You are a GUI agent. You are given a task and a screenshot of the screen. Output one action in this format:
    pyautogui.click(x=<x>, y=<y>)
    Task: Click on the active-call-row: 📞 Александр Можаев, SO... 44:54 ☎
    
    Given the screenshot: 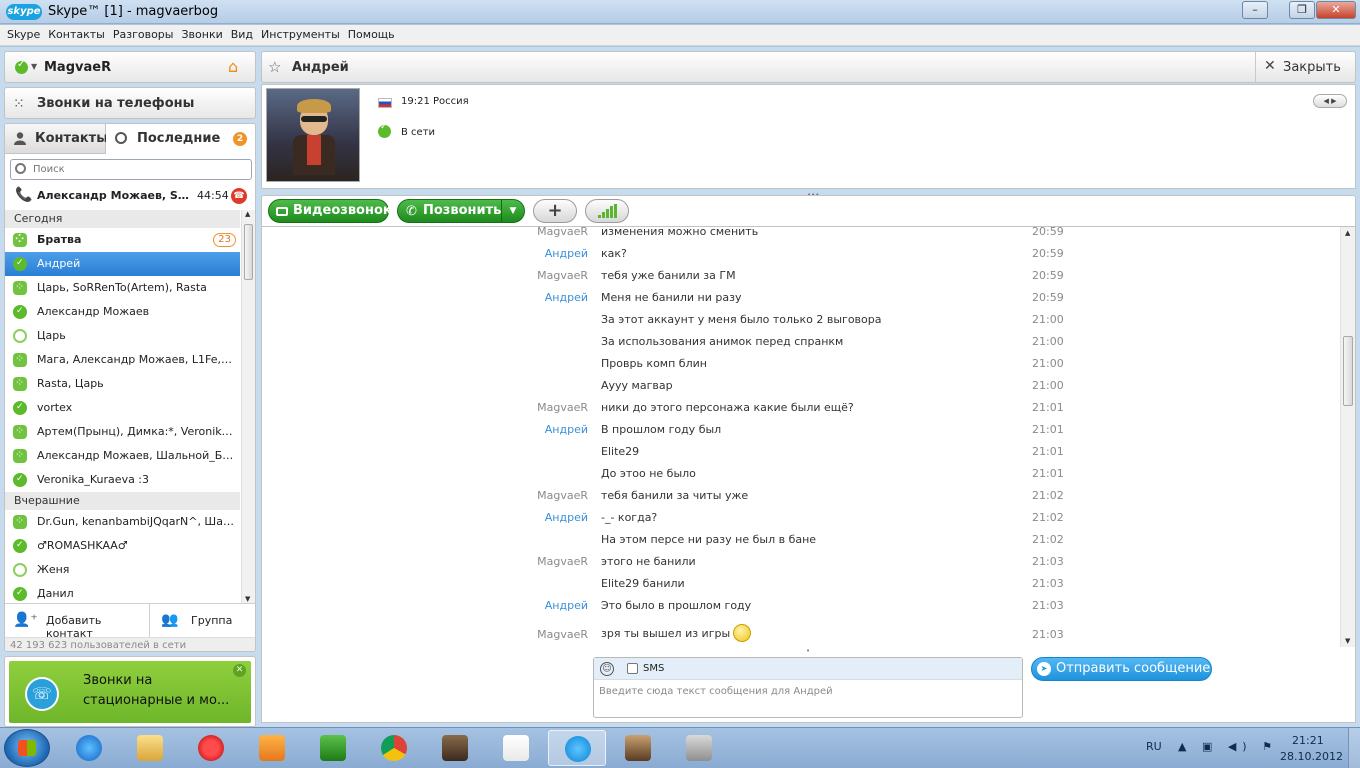 What is the action you would take?
    pyautogui.click(x=130, y=196)
    